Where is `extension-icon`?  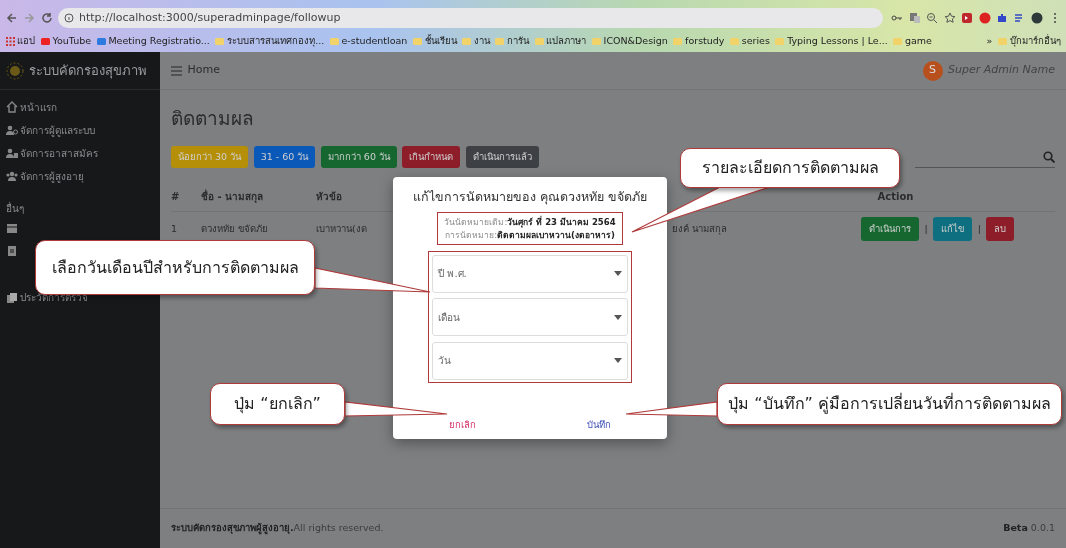 extension-icon is located at coordinates (967, 18).